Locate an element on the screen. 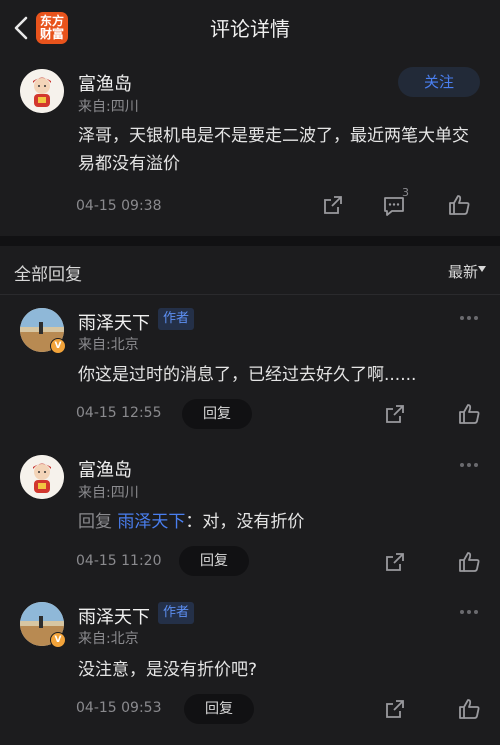 The width and height of the screenshot is (500, 745). follow-button: 关注 is located at coordinates (439, 82).